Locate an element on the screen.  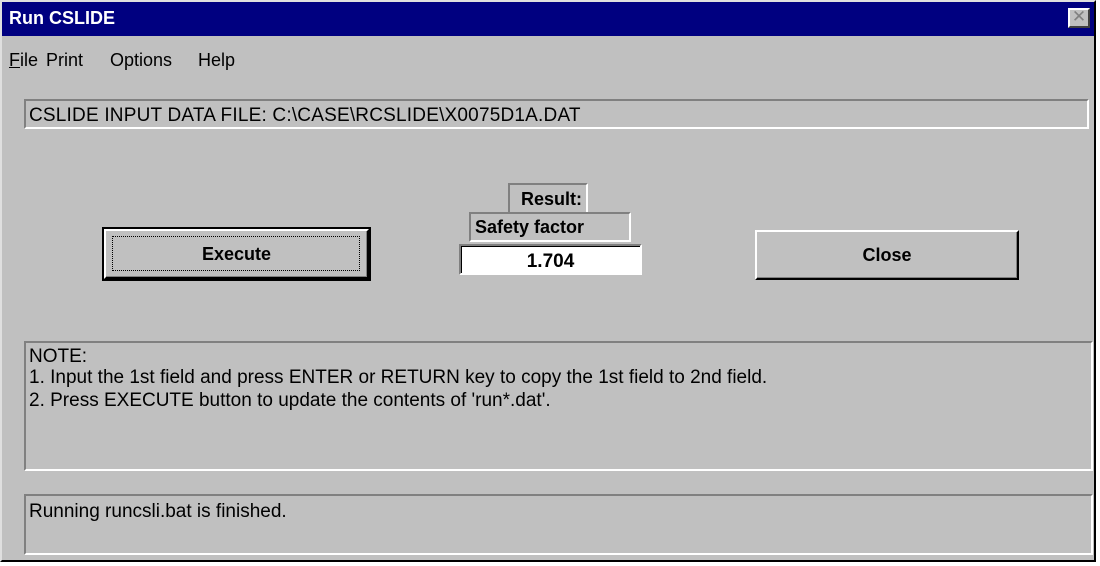
execute-button: Execute is located at coordinates (236, 254).